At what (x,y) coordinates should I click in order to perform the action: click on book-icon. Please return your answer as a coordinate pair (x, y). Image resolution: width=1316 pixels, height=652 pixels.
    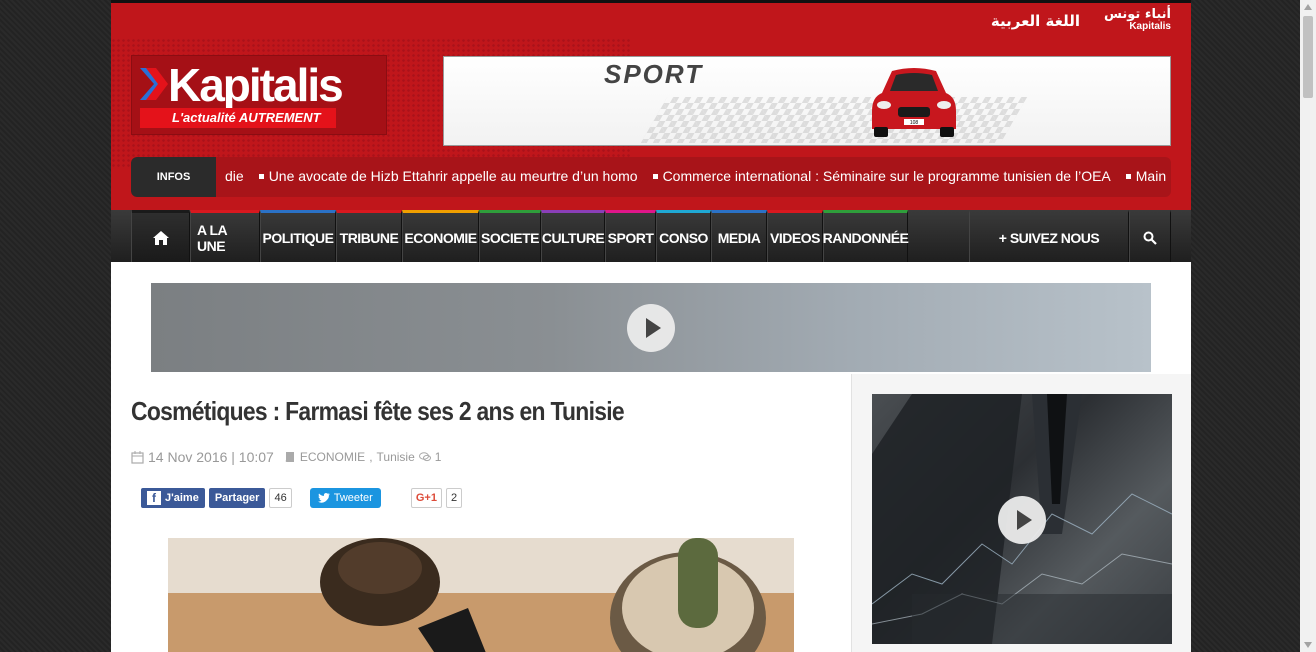
    Looking at the image, I should click on (289, 457).